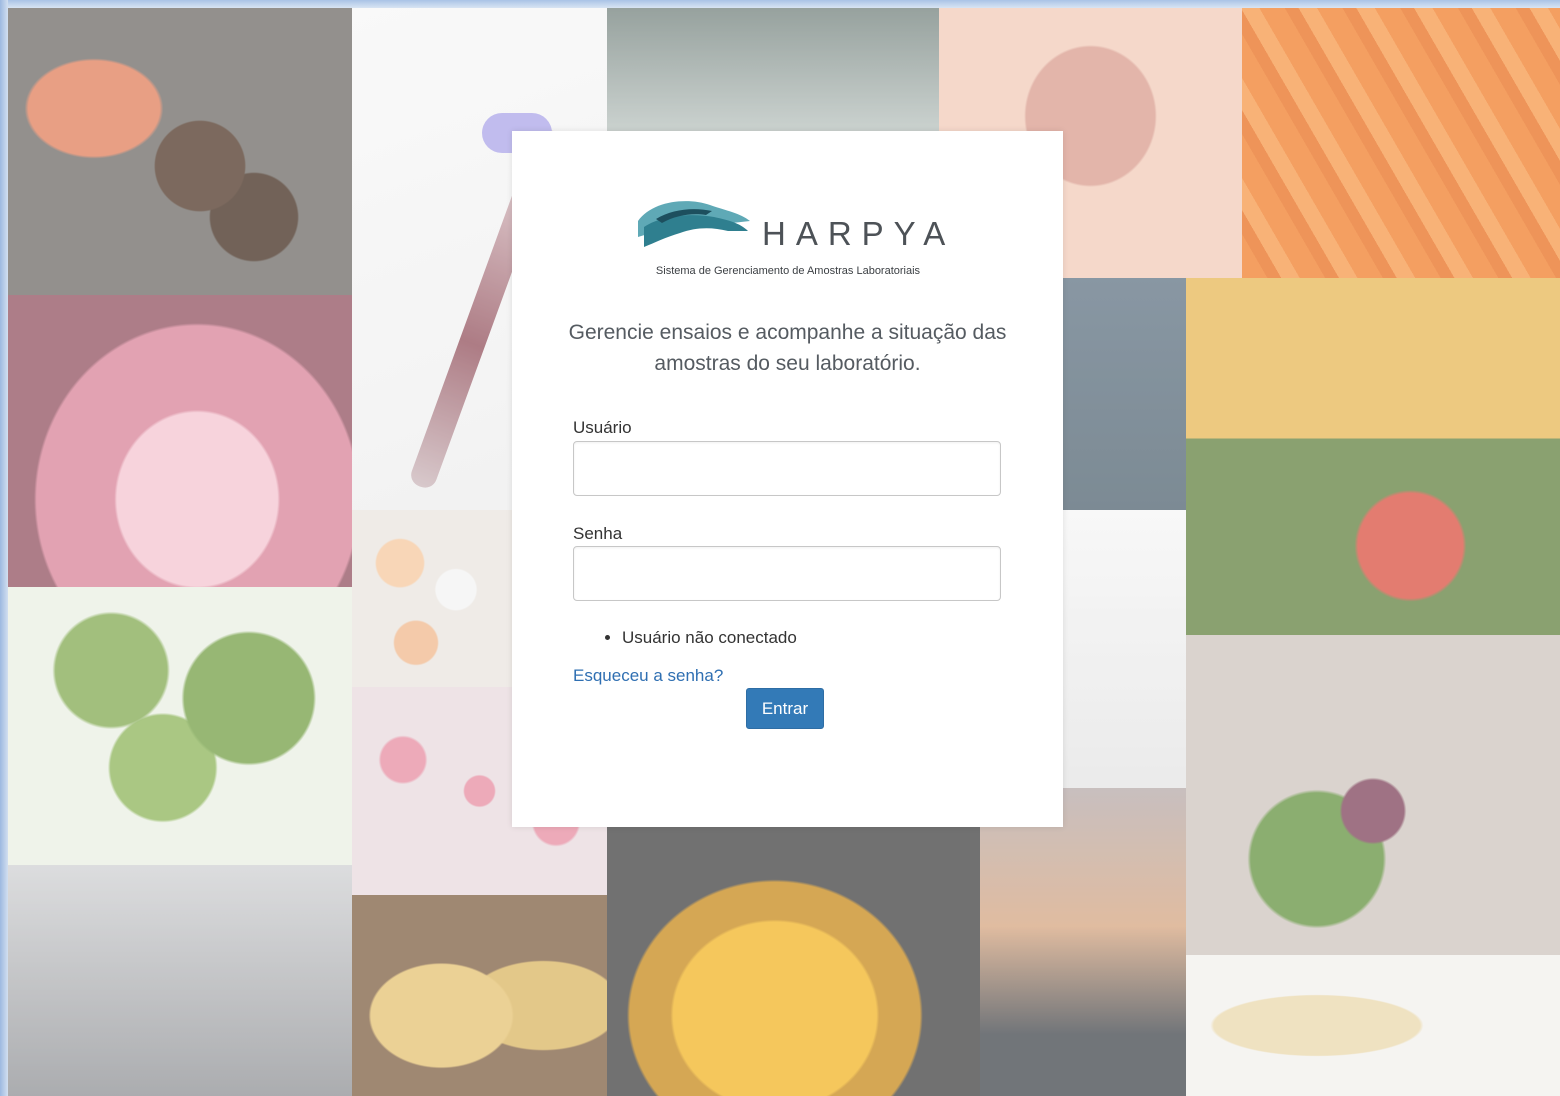  Describe the element at coordinates (598, 533) in the screenshot. I see `password-label: Senha` at that location.